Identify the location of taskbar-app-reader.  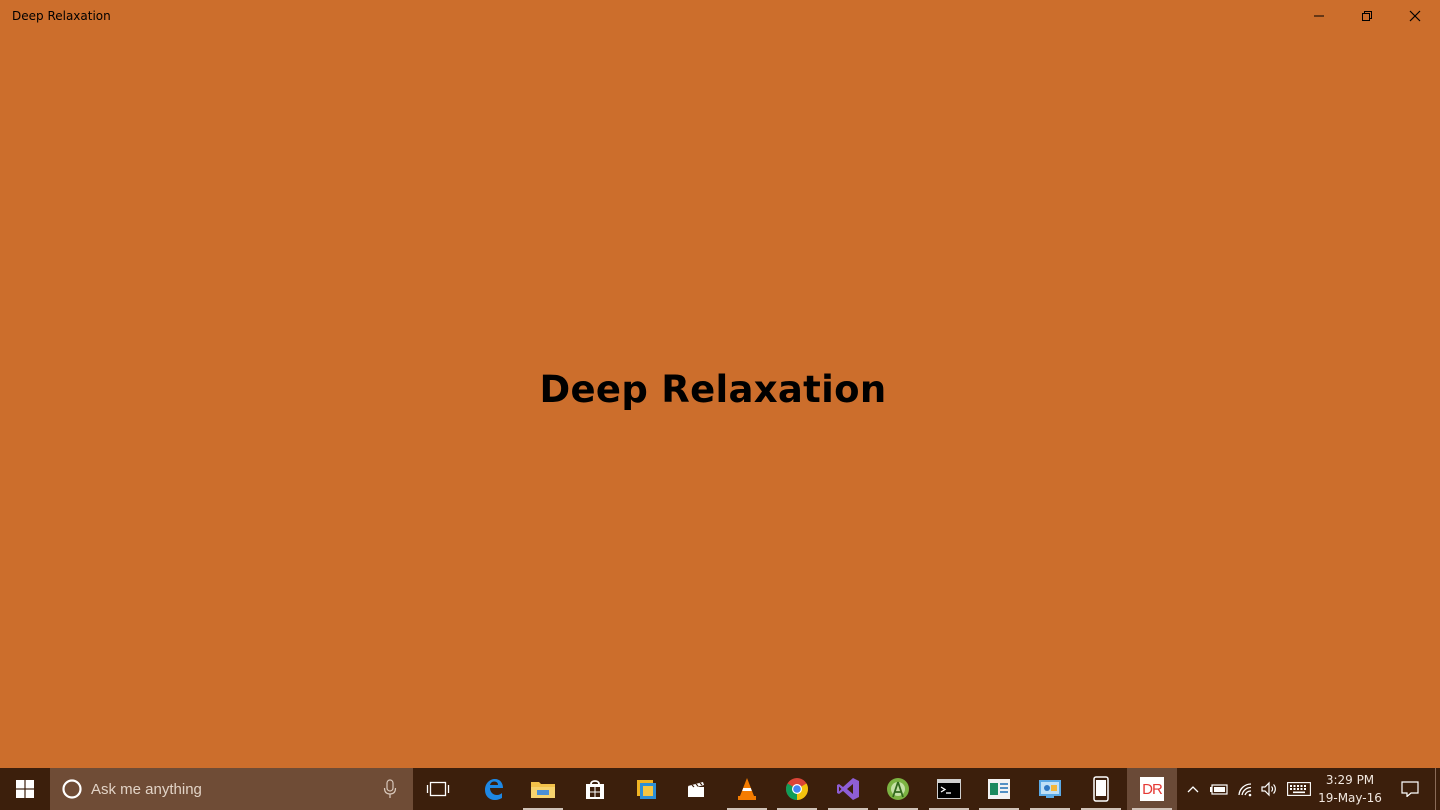
(999, 789).